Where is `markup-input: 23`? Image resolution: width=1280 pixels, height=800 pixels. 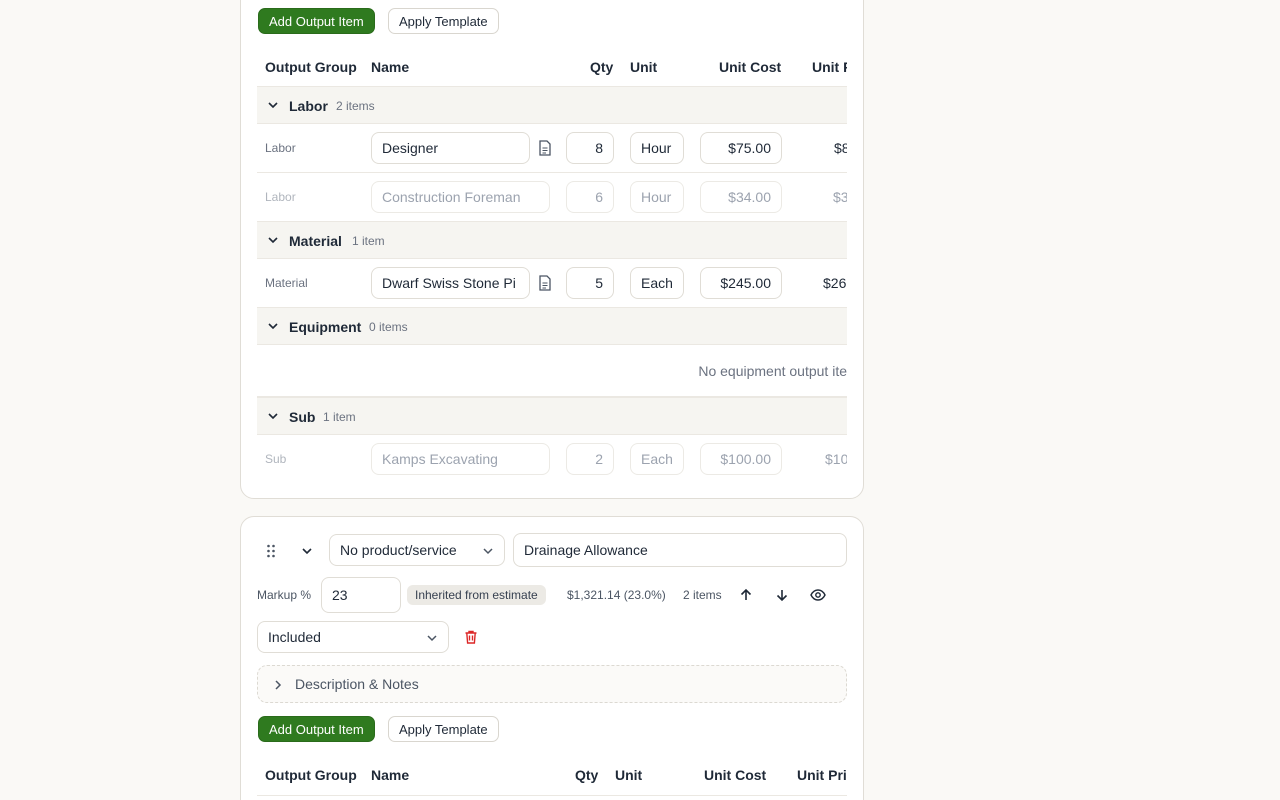 markup-input: 23 is located at coordinates (361, 595).